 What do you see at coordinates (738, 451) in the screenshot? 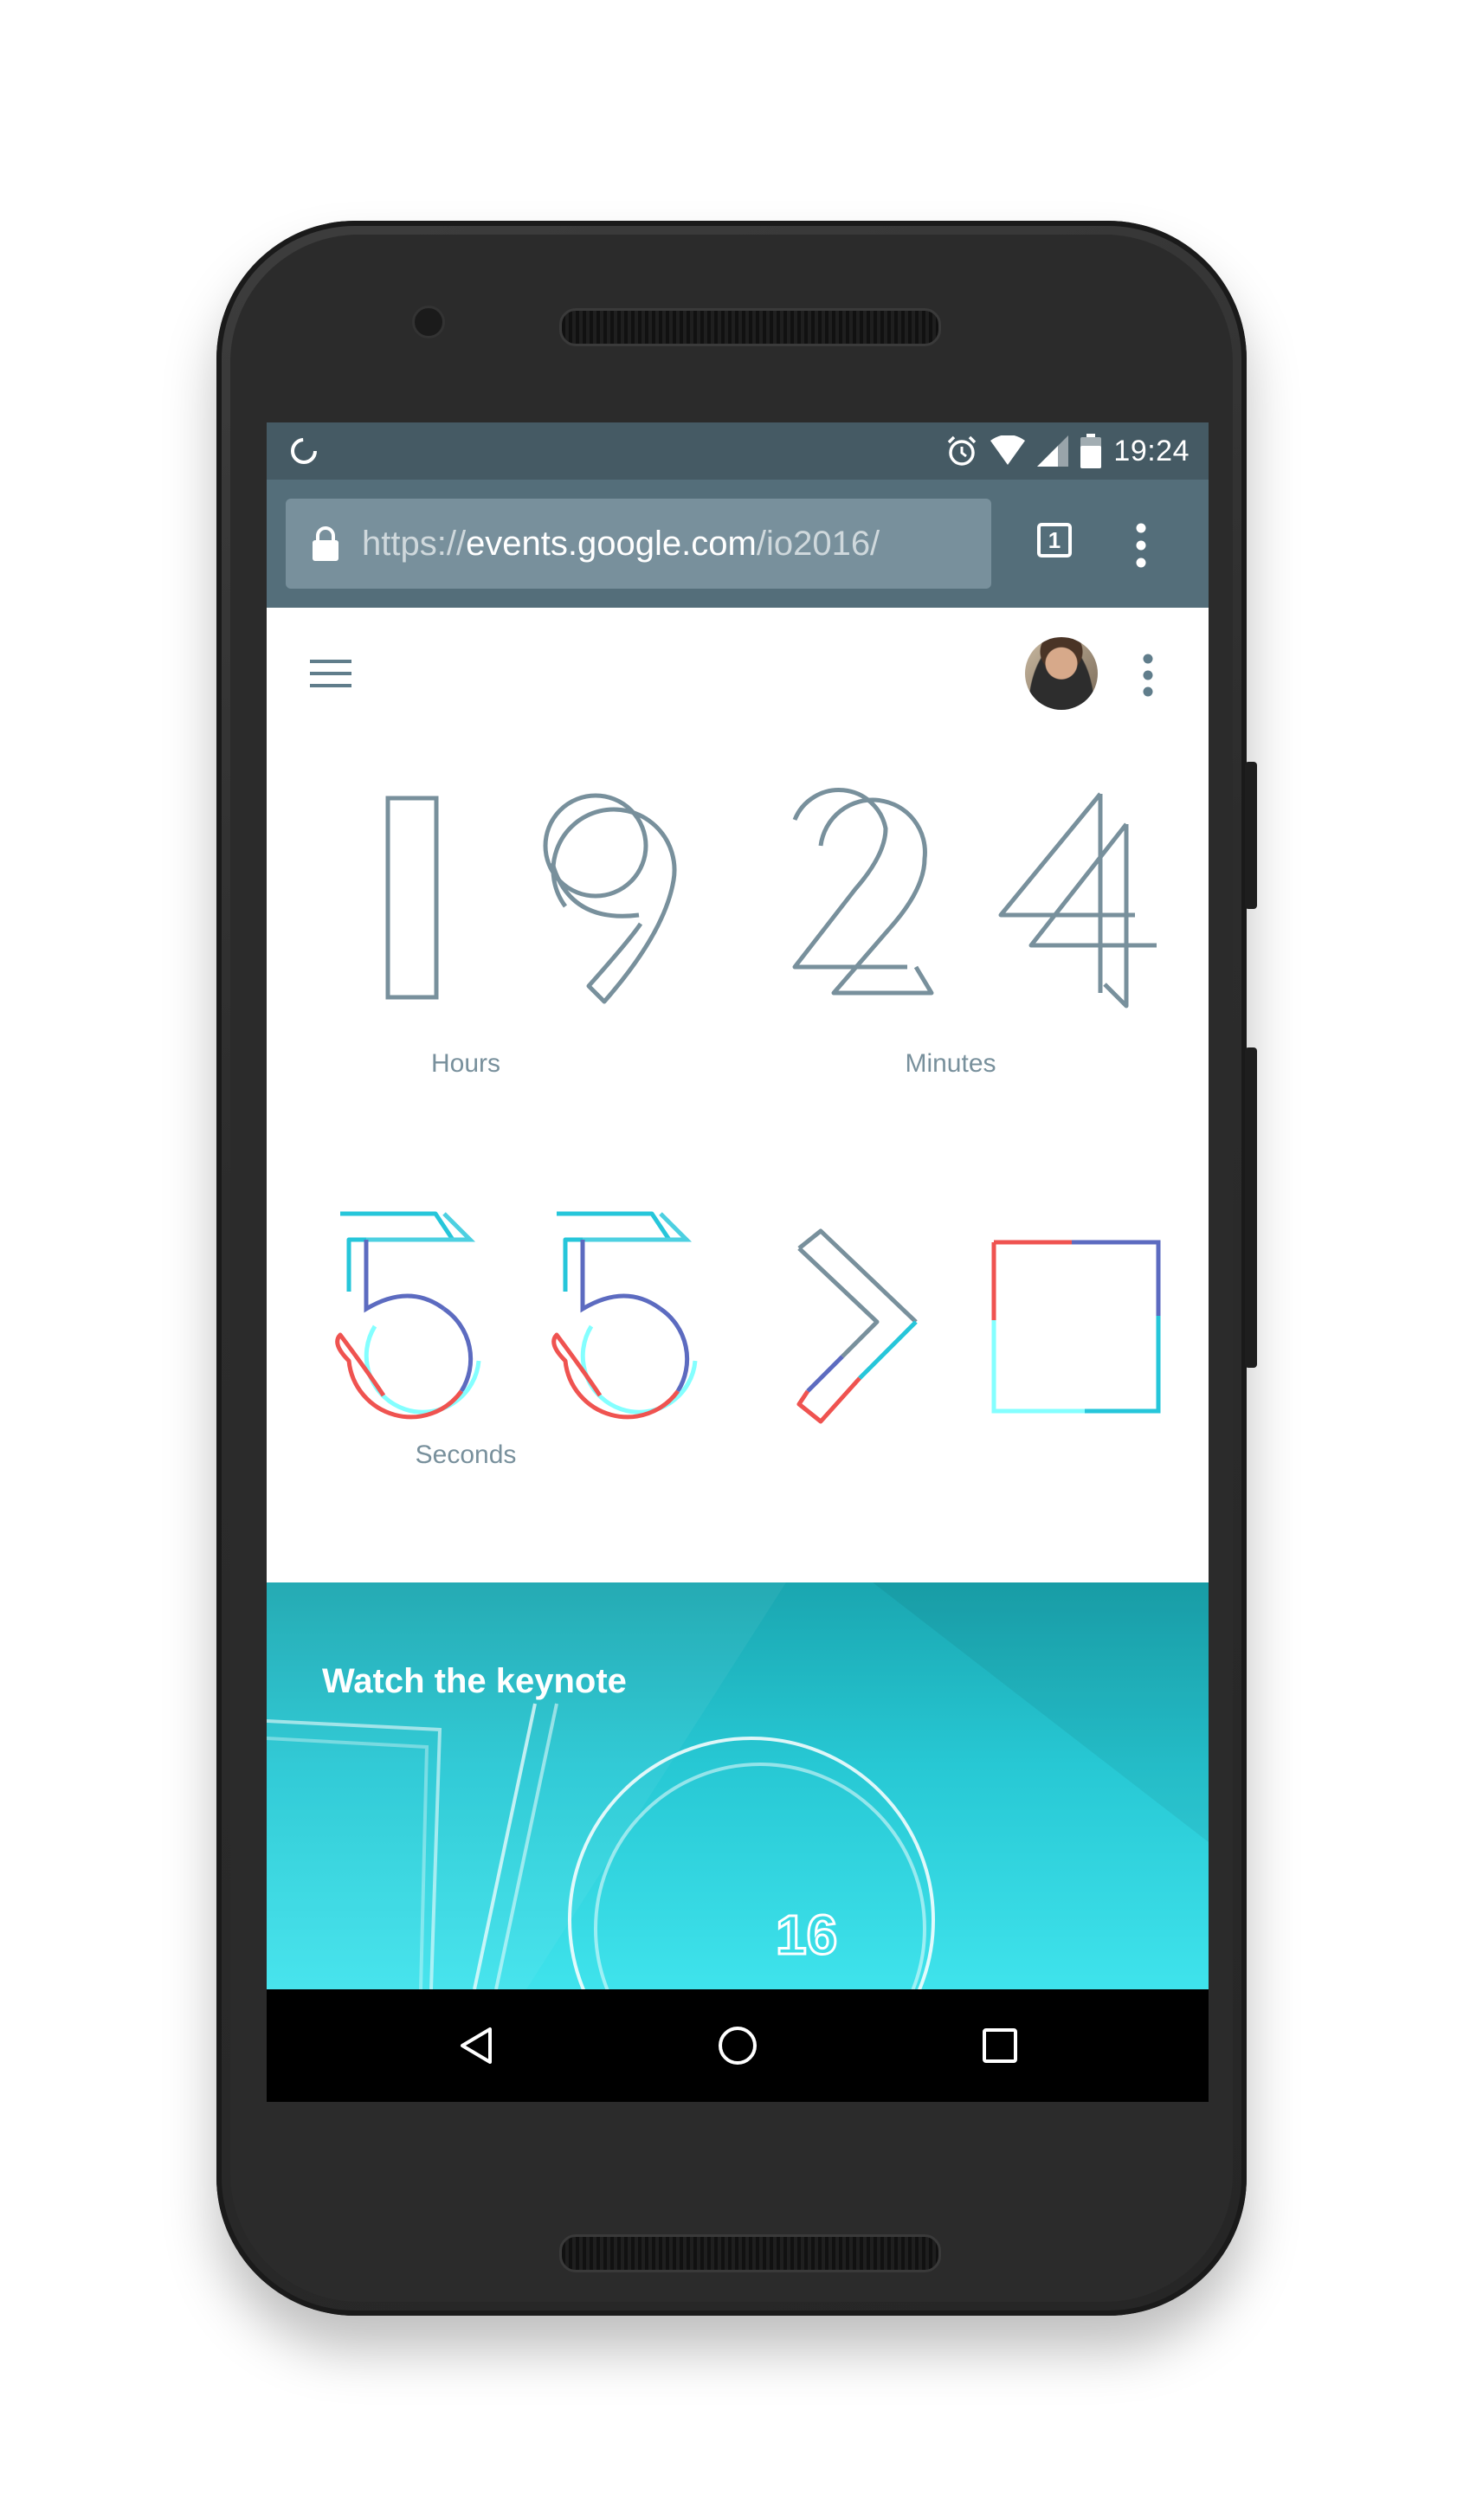
I see `status-bar: 19:24` at bounding box center [738, 451].